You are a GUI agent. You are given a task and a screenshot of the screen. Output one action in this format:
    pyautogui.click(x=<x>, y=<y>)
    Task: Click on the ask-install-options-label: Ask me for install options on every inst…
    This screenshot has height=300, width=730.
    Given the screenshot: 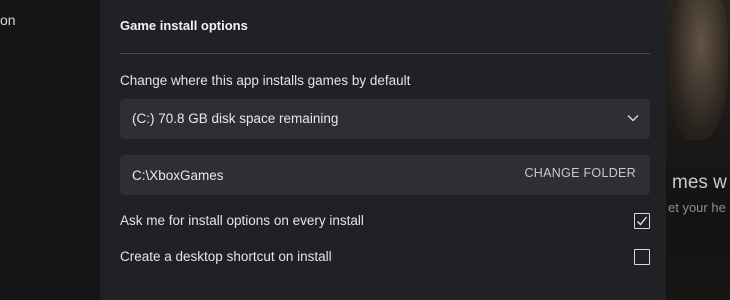 What is the action you would take?
    pyautogui.click(x=242, y=220)
    